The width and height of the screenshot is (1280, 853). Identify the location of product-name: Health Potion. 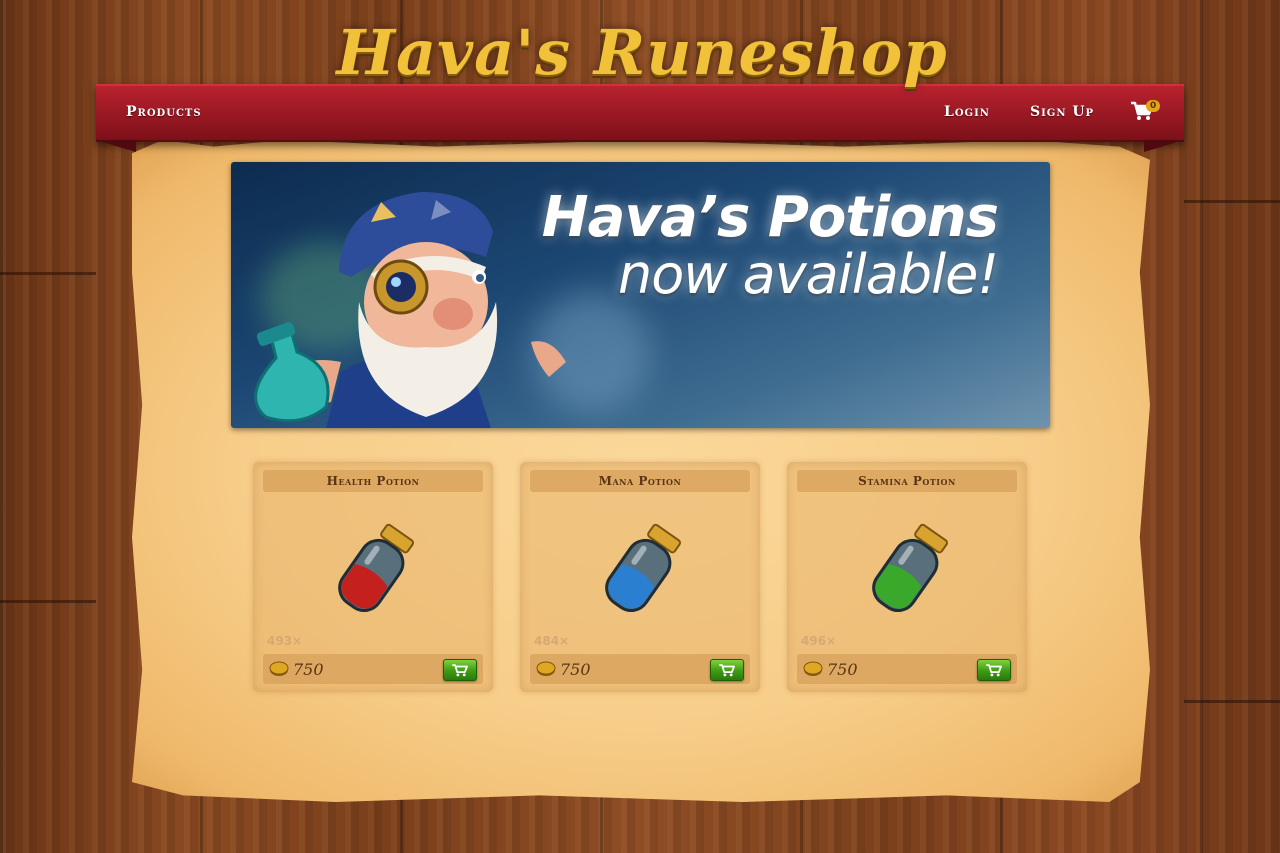
(373, 481).